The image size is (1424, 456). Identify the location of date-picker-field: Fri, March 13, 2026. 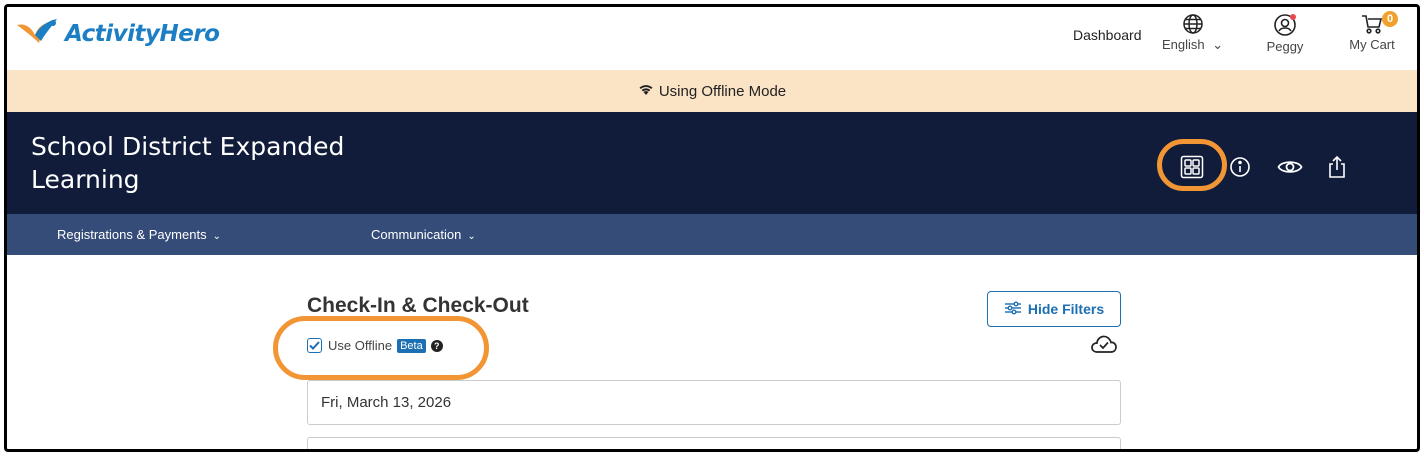
(714, 402).